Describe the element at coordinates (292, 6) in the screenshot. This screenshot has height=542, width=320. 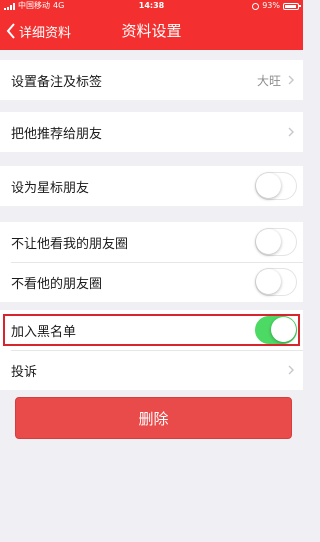
I see `battery-icon` at that location.